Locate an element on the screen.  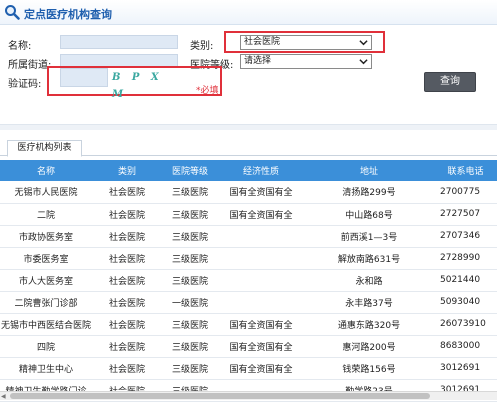
category-select: 社会医院 is located at coordinates (306, 42).